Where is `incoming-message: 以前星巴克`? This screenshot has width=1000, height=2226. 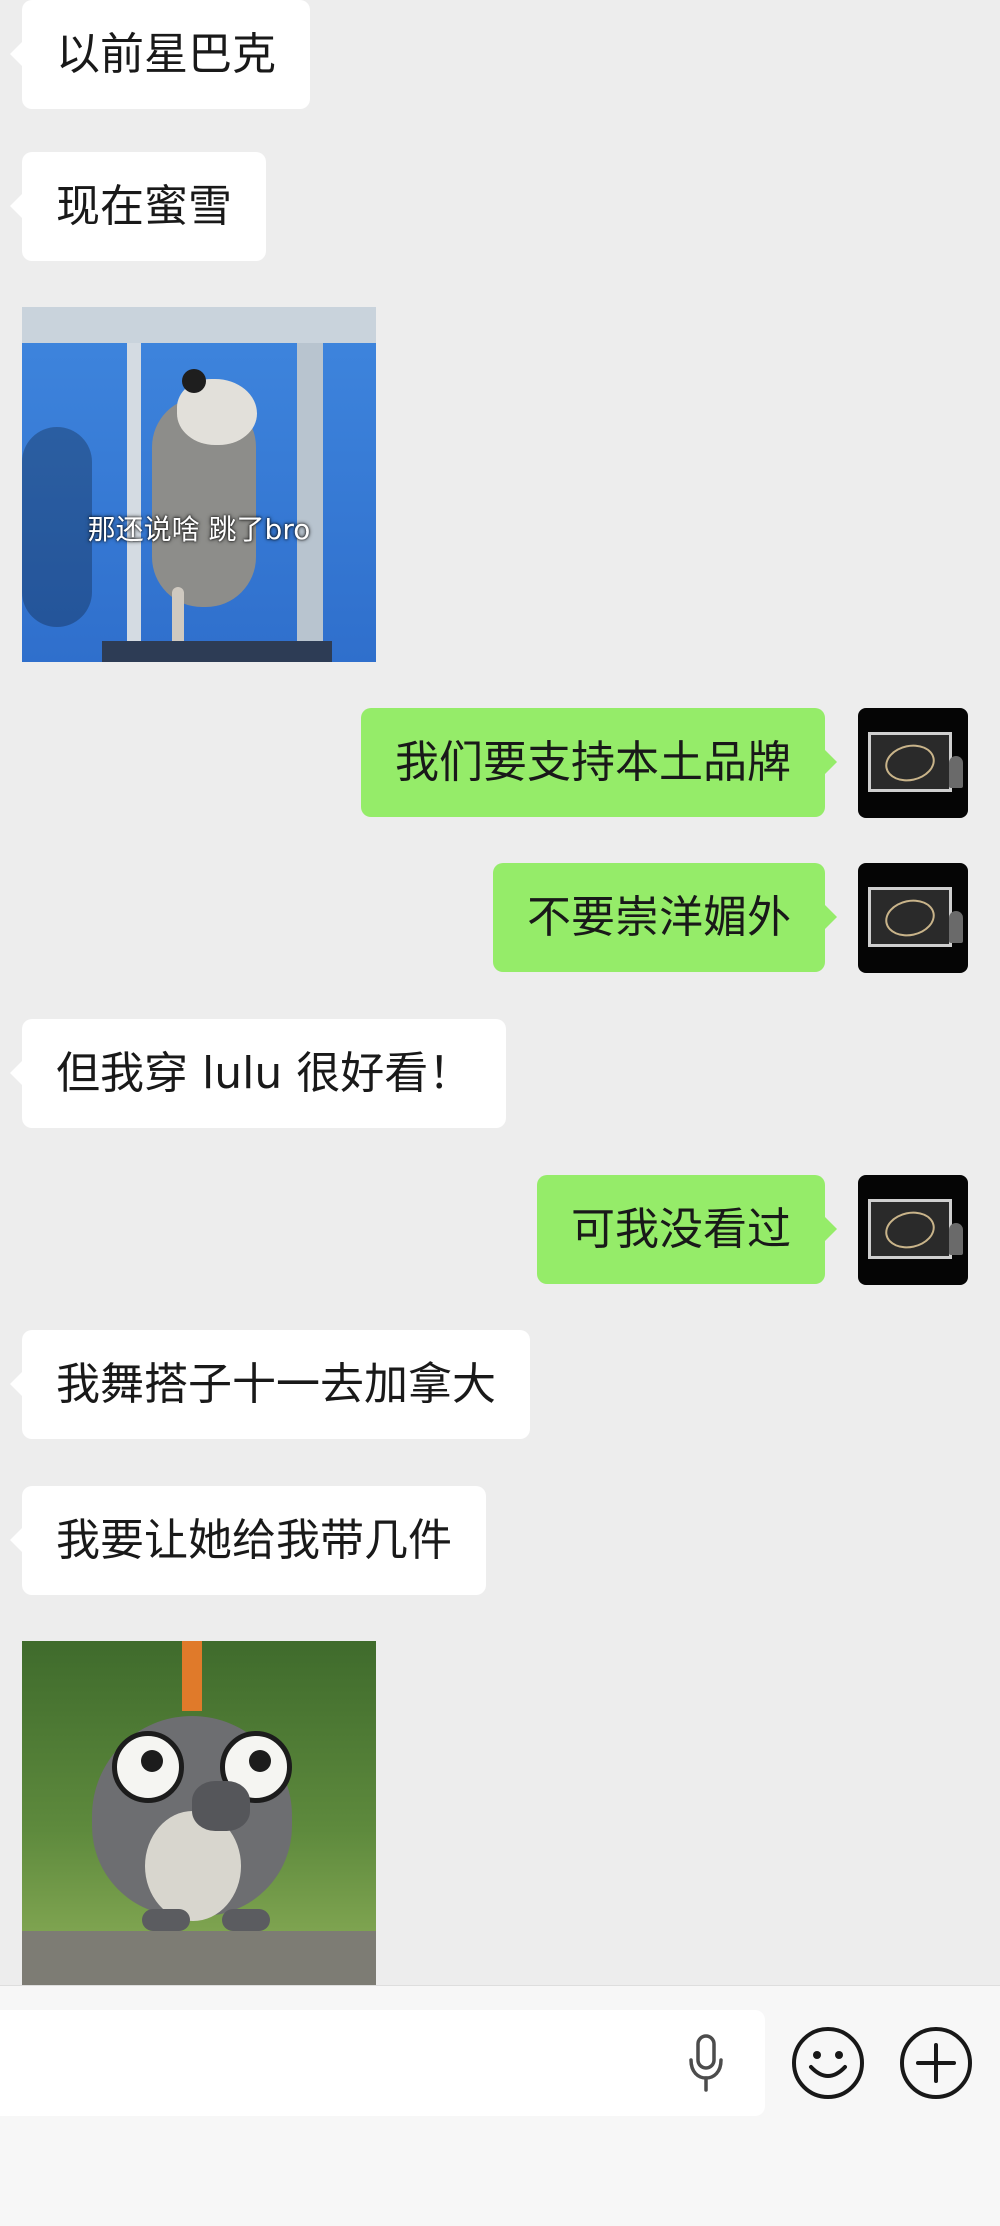
incoming-message: 以前星巴克 is located at coordinates (160, 54).